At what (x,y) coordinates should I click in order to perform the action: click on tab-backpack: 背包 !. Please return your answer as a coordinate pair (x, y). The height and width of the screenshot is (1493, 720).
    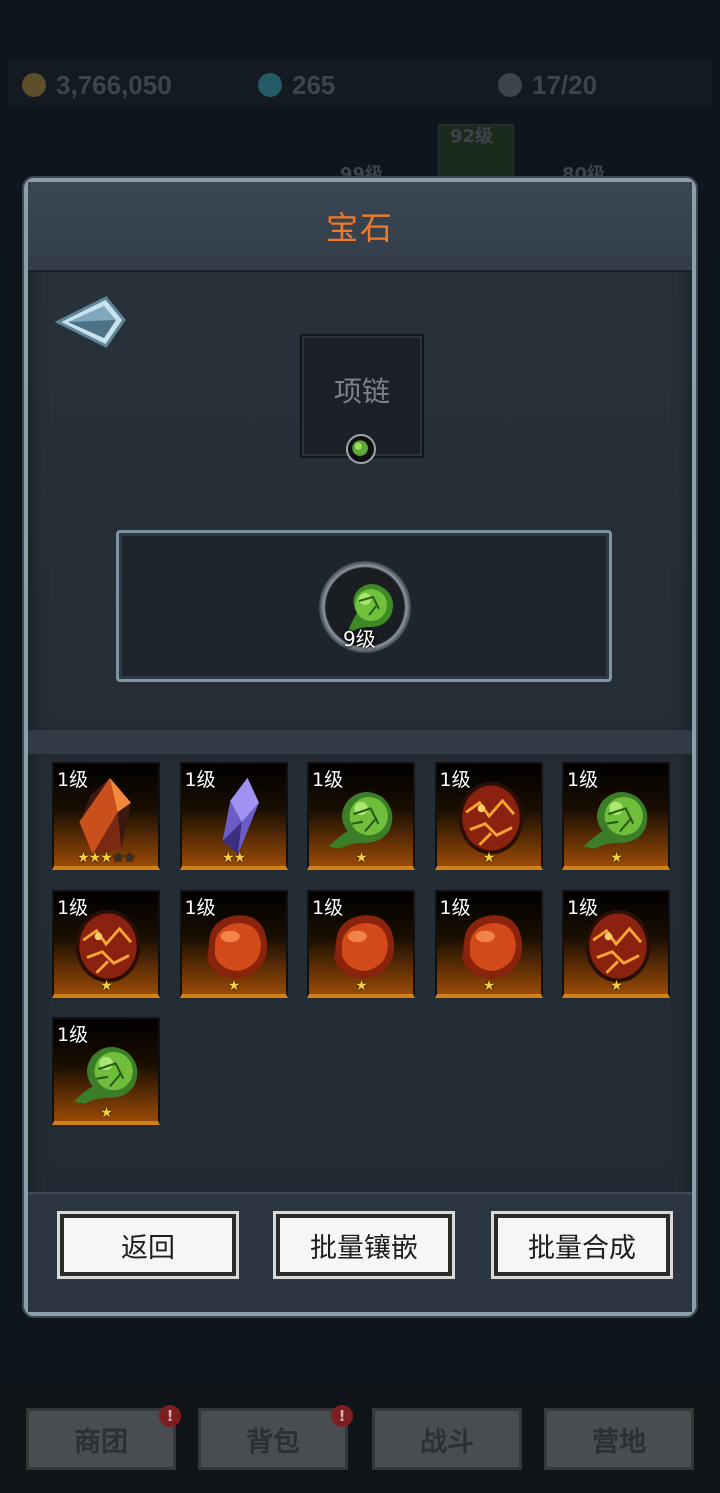
    Looking at the image, I should click on (275, 1437).